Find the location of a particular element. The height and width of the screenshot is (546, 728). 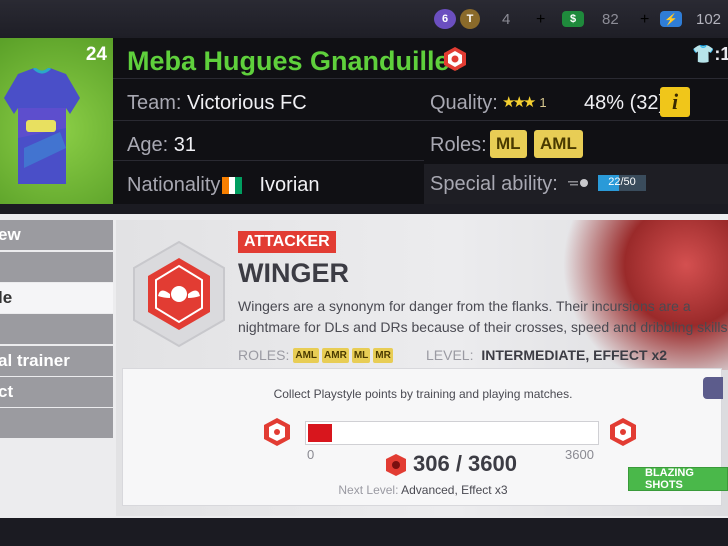

energy-icon: ⚡ is located at coordinates (671, 19).